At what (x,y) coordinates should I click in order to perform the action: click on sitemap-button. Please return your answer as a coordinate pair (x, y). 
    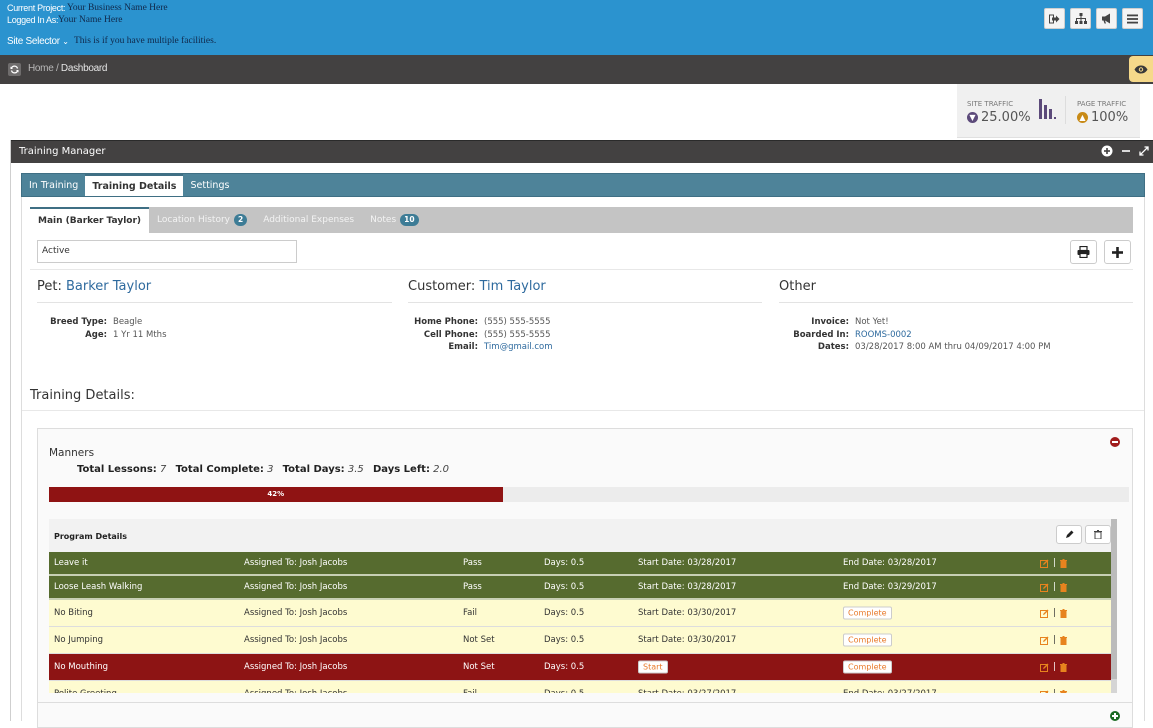
    Looking at the image, I should click on (1080, 18).